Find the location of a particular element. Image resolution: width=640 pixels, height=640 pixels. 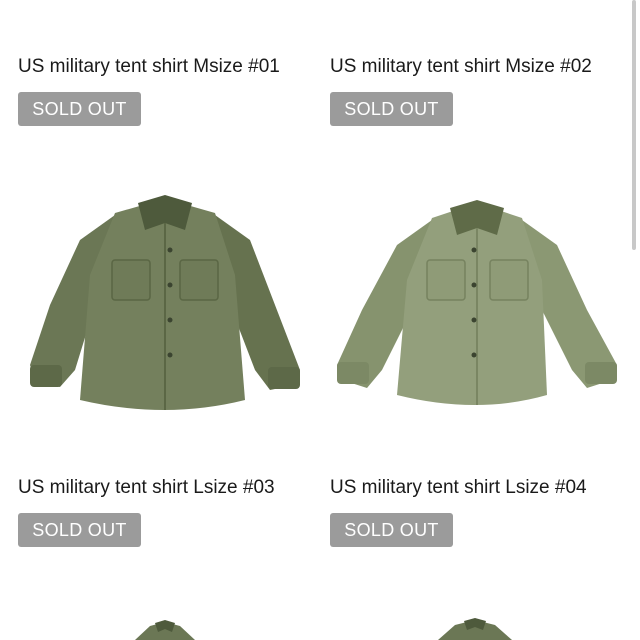

product-title: US military tent shirt Lsize #03 is located at coordinates (146, 488).